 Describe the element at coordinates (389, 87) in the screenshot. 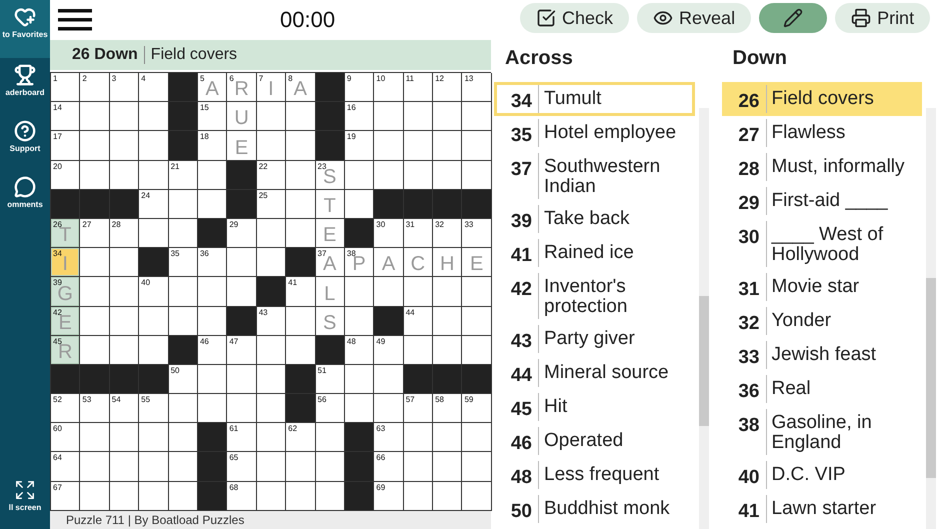

I see `grid-square: 10` at that location.